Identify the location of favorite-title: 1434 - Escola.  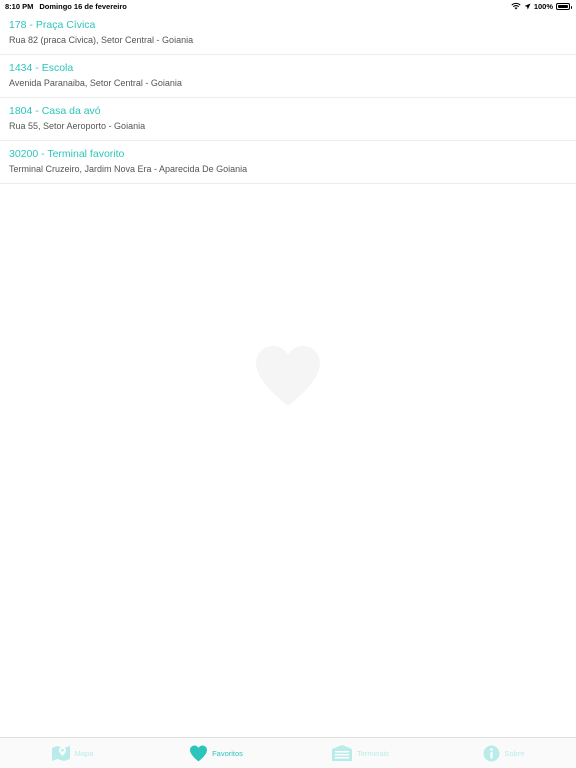
(41, 68).